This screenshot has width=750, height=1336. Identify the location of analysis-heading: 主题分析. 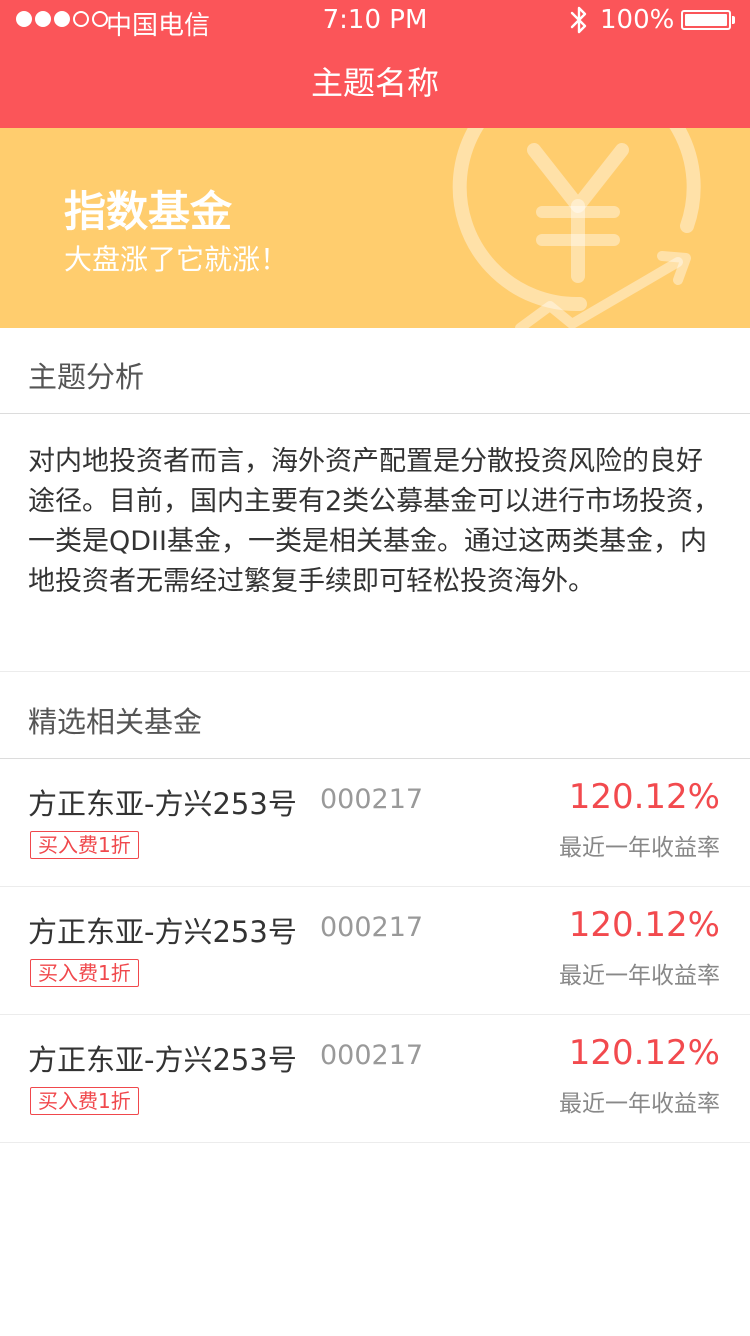
(86, 377).